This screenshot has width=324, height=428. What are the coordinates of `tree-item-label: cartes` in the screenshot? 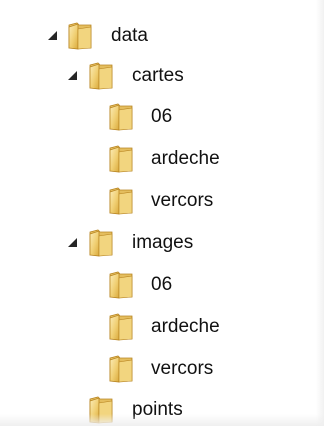 It's located at (158, 75).